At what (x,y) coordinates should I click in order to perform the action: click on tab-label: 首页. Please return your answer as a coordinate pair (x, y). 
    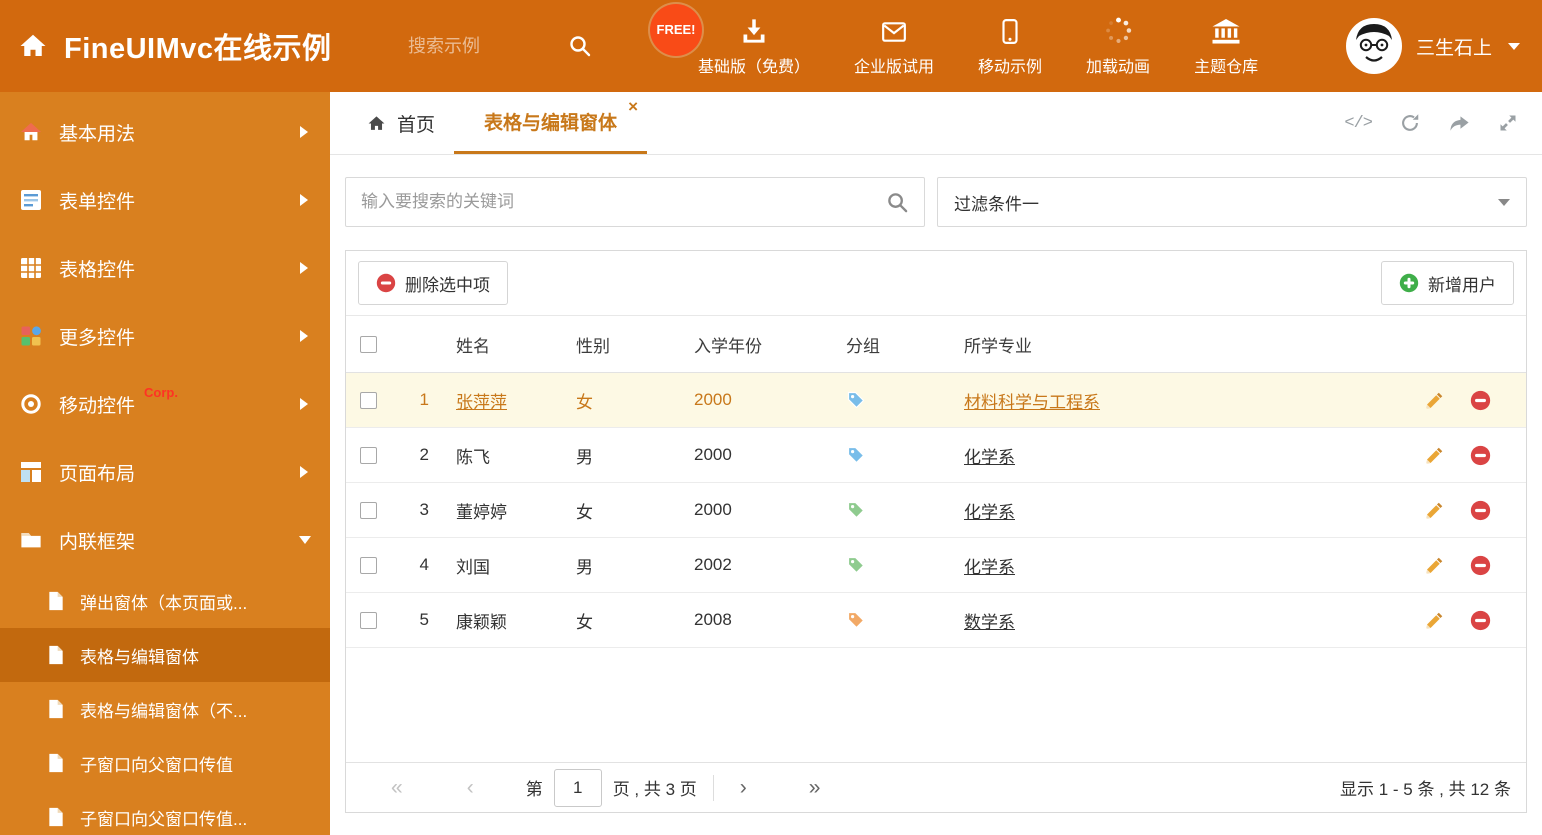
    Looking at the image, I should click on (416, 125).